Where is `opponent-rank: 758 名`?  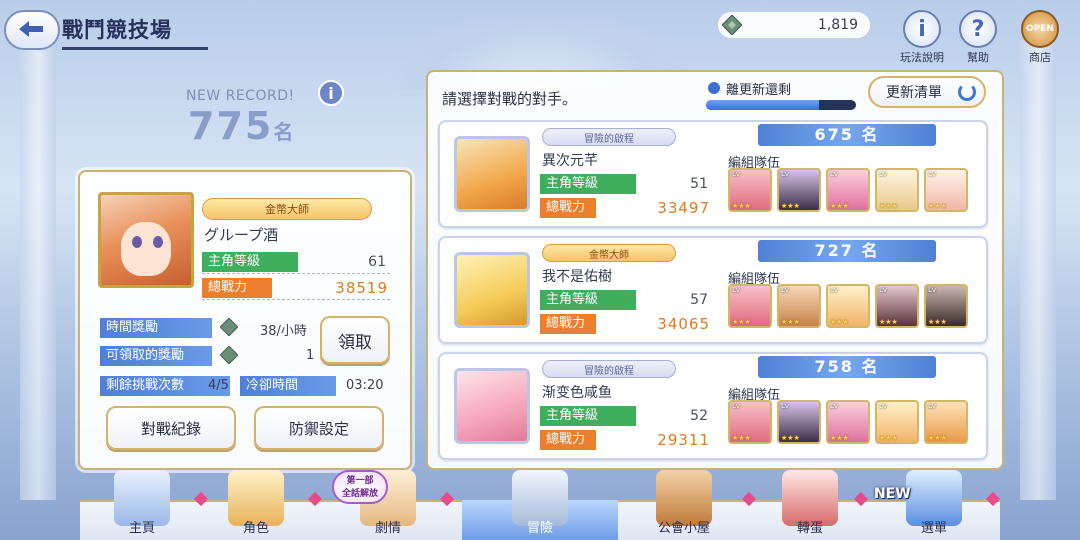 opponent-rank: 758 名 is located at coordinates (847, 367).